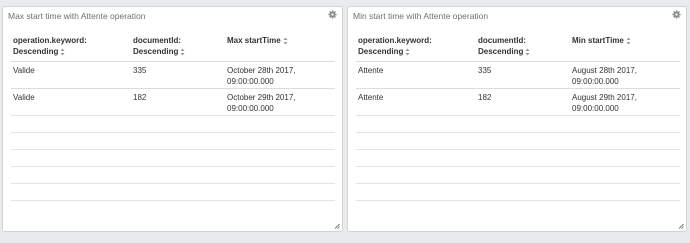 This screenshot has width=690, height=243. I want to click on panel-title: Min start time with Attente operation, so click(421, 16).